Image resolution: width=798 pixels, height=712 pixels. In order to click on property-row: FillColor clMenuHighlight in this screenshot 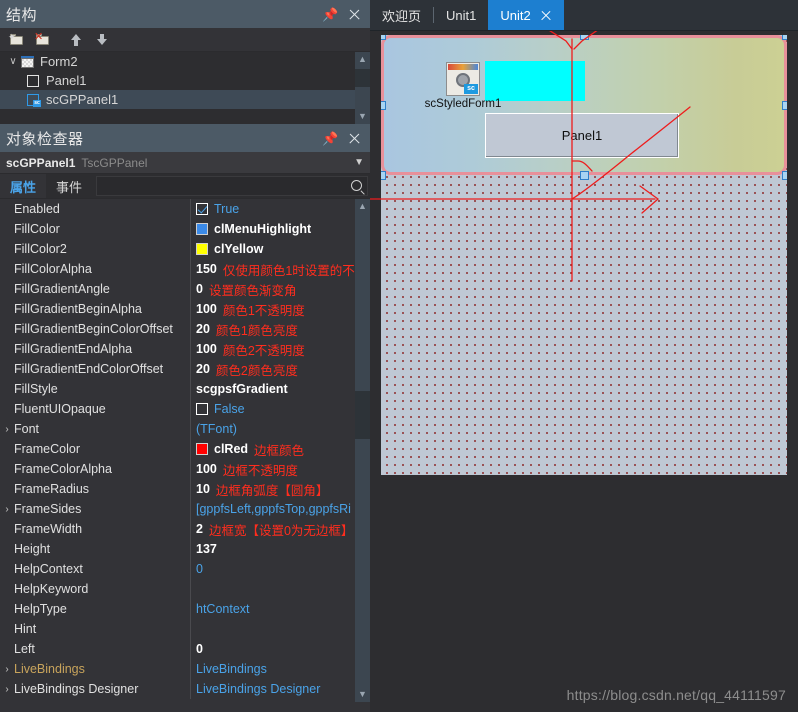, I will do `click(177, 229)`.